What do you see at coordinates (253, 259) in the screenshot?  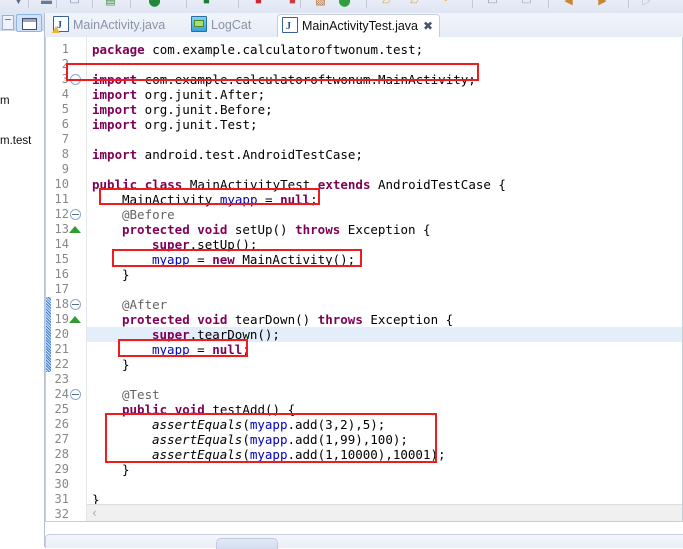 I see `code-line-15: myapp = new MainActivity();` at bounding box center [253, 259].